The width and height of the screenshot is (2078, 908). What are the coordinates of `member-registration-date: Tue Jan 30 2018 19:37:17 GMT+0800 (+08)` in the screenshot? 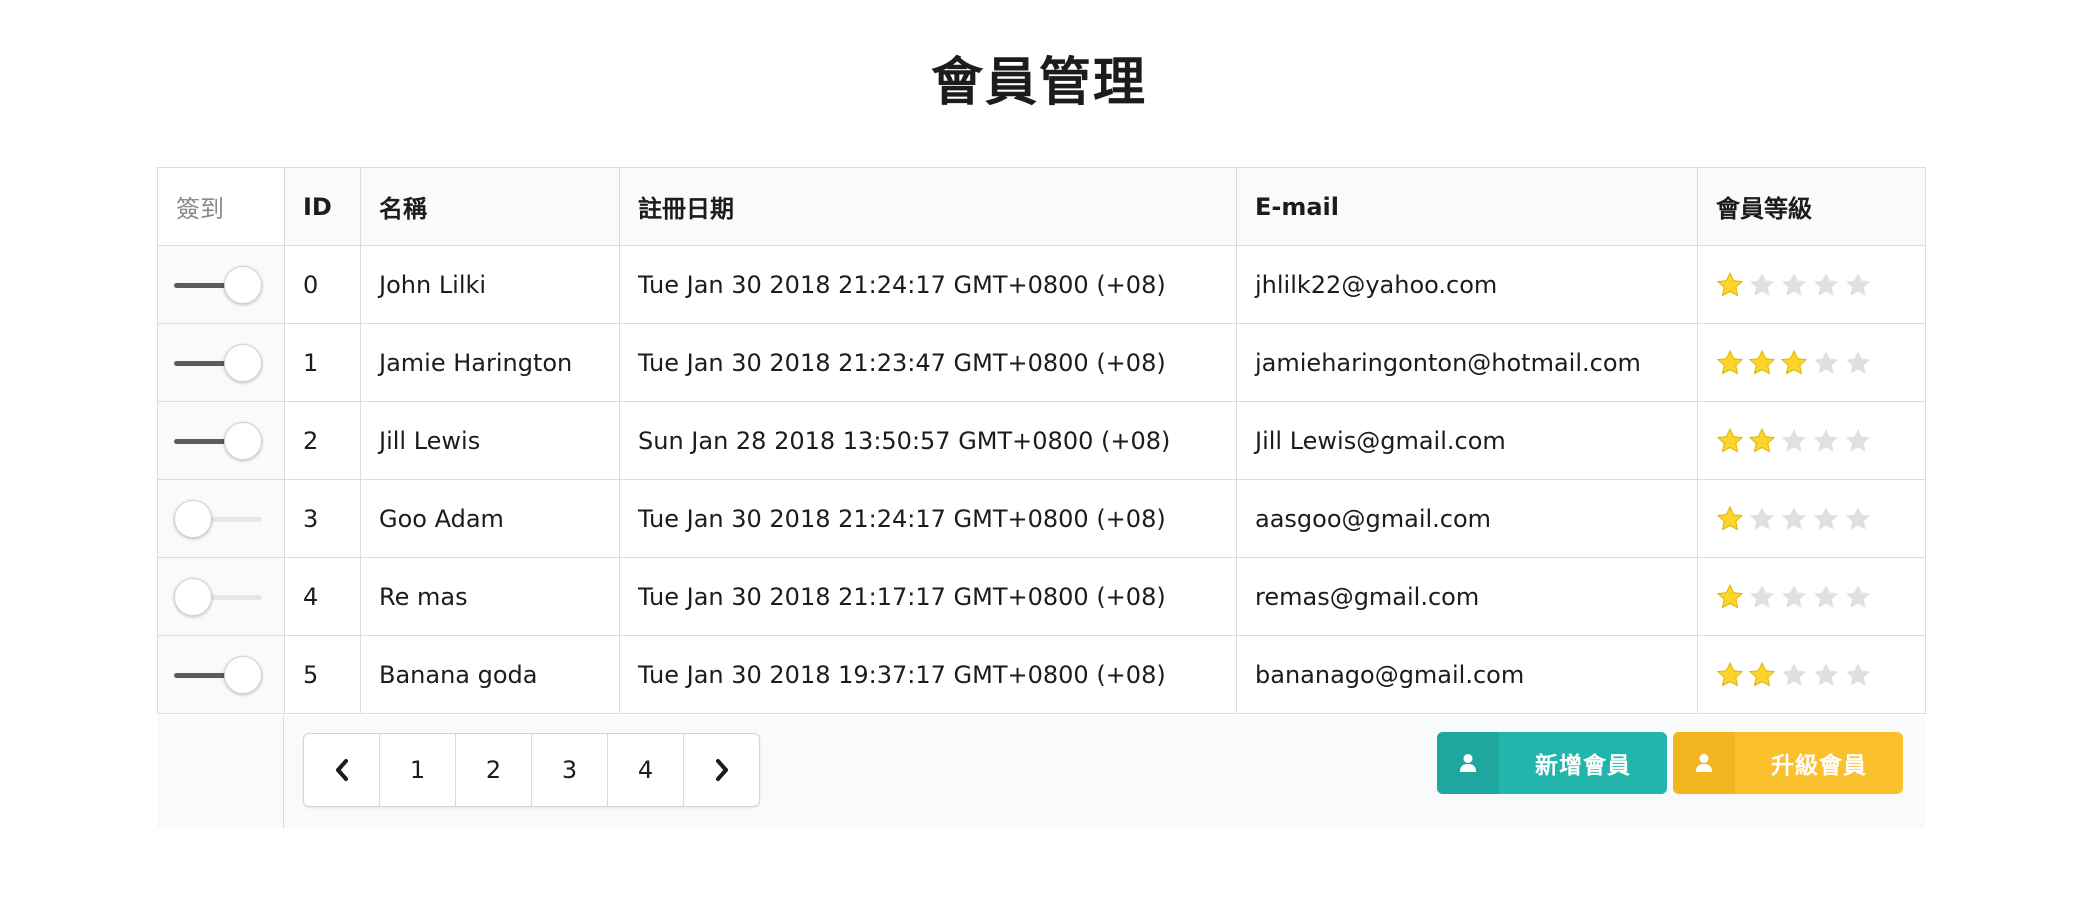 It's located at (928, 674).